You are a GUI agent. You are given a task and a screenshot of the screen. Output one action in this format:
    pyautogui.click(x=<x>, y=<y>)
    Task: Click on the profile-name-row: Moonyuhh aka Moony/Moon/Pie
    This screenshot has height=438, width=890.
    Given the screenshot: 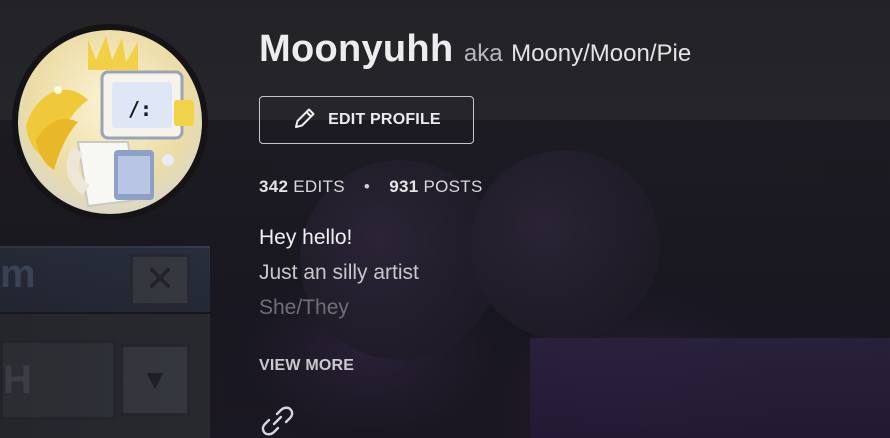 What is the action you would take?
    pyautogui.click(x=475, y=49)
    